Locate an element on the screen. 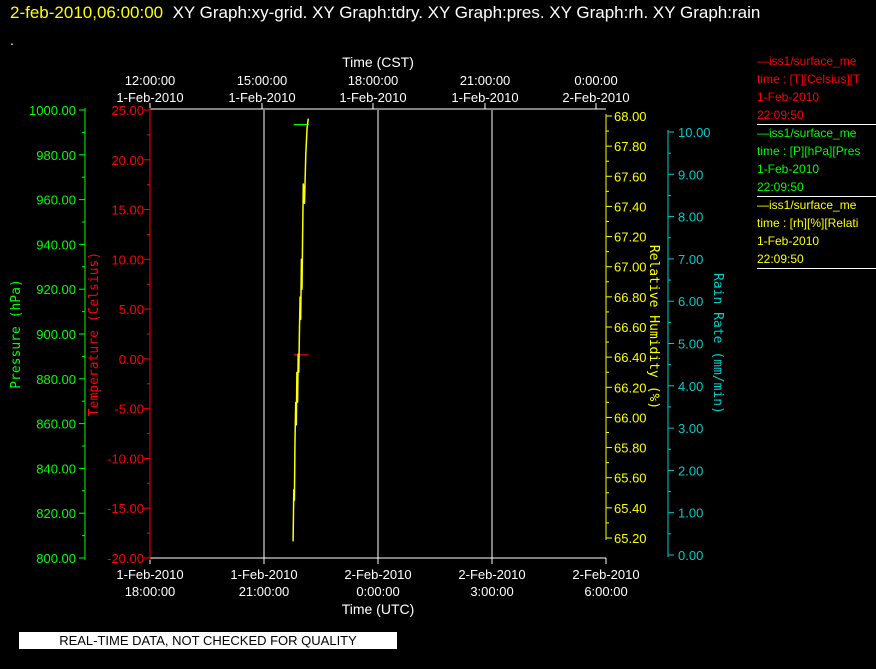  y-tick-label-tdry: 10.00 is located at coordinates (127, 259).